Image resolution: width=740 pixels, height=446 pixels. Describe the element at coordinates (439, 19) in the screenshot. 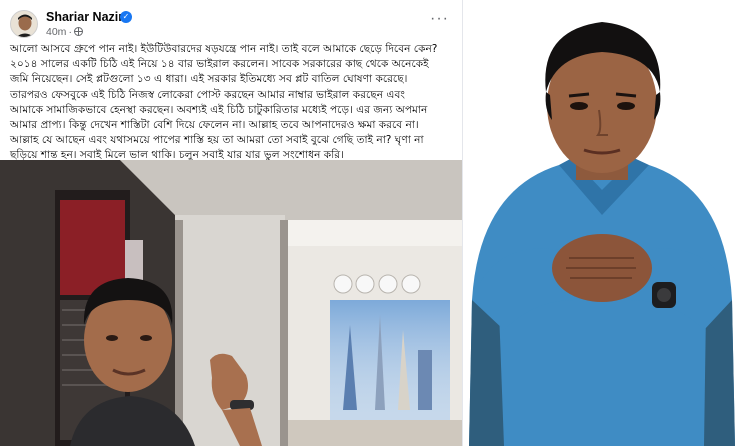

I see `more-options-button: ···` at that location.